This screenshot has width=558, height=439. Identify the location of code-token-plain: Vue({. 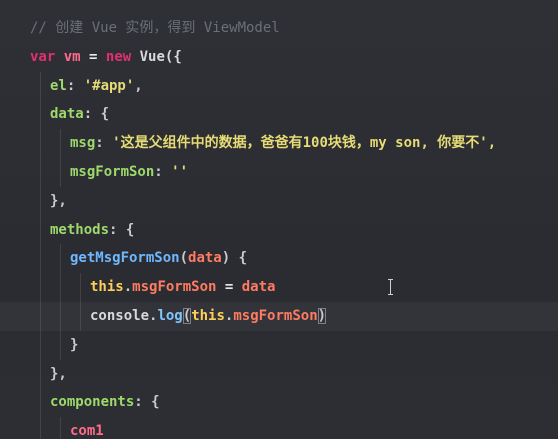
(156, 56).